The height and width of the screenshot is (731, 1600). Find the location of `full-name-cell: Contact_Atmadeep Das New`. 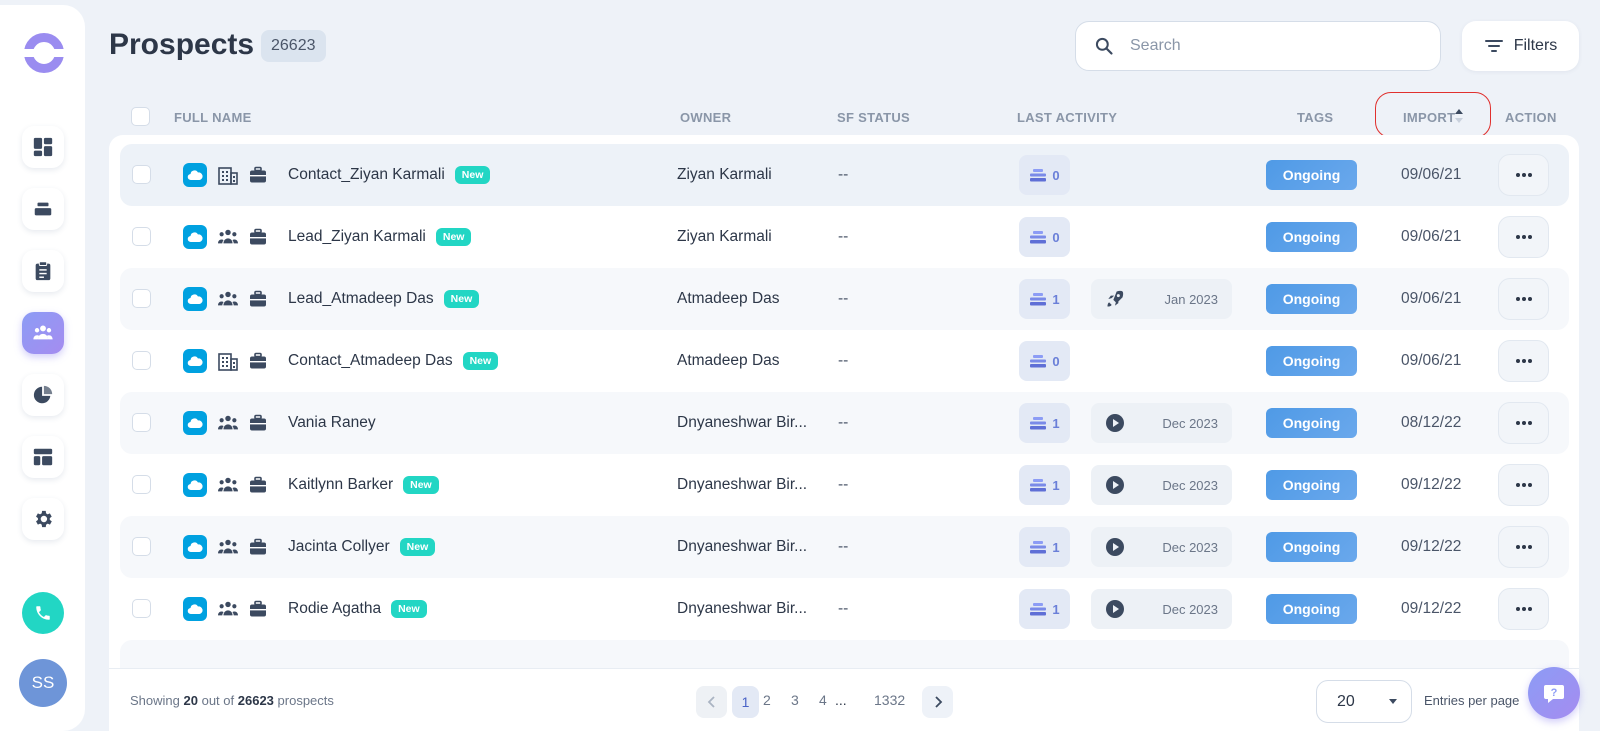

full-name-cell: Contact_Atmadeep Das New is located at coordinates (393, 361).